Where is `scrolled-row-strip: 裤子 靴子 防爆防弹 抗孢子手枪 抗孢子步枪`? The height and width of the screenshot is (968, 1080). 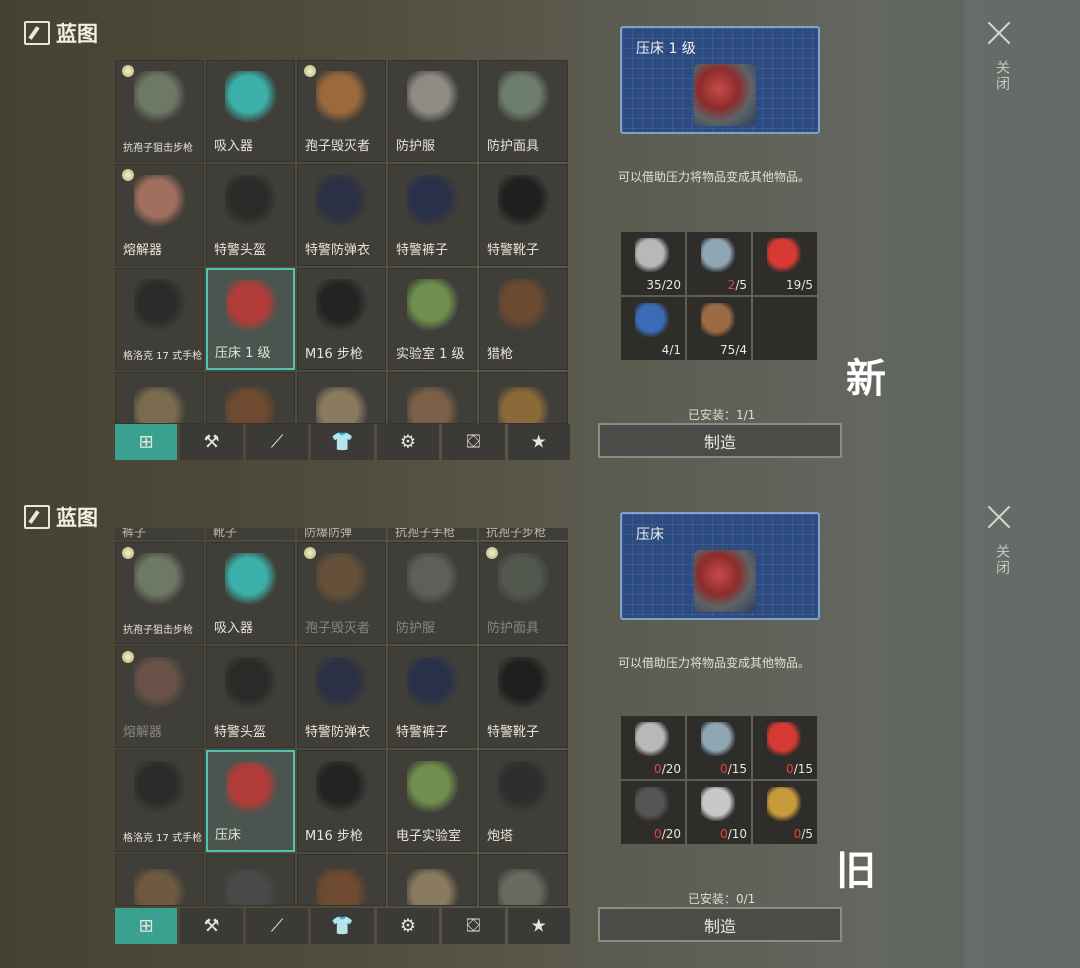 scrolled-row-strip: 裤子 靴子 防爆防弹 抗孢子手枪 抗孢子步枪 is located at coordinates (342, 535).